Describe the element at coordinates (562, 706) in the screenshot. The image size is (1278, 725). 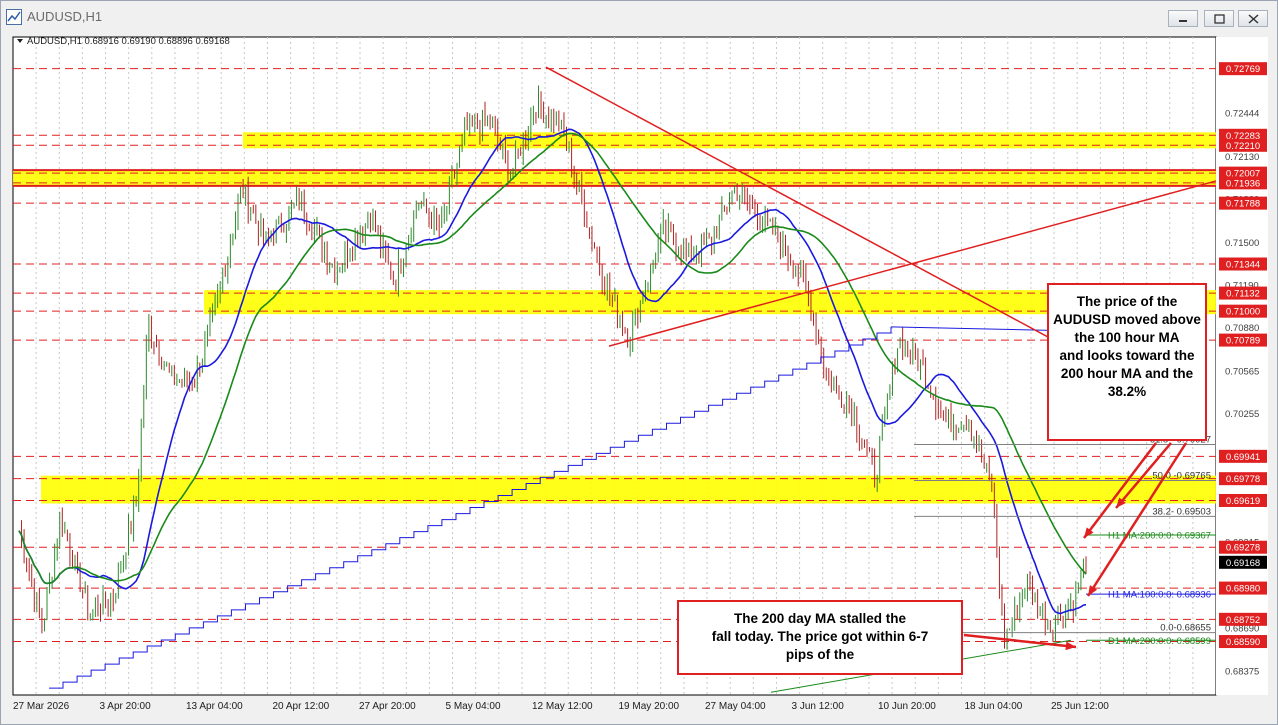
I see `x-tick-label: 12 May 12:00` at that location.